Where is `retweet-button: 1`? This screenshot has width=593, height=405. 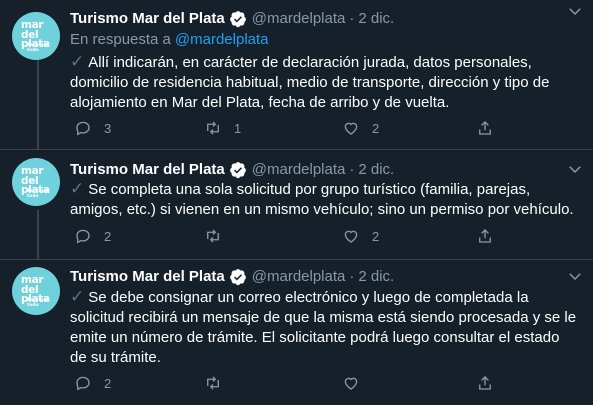 retweet-button: 1 is located at coordinates (222, 128).